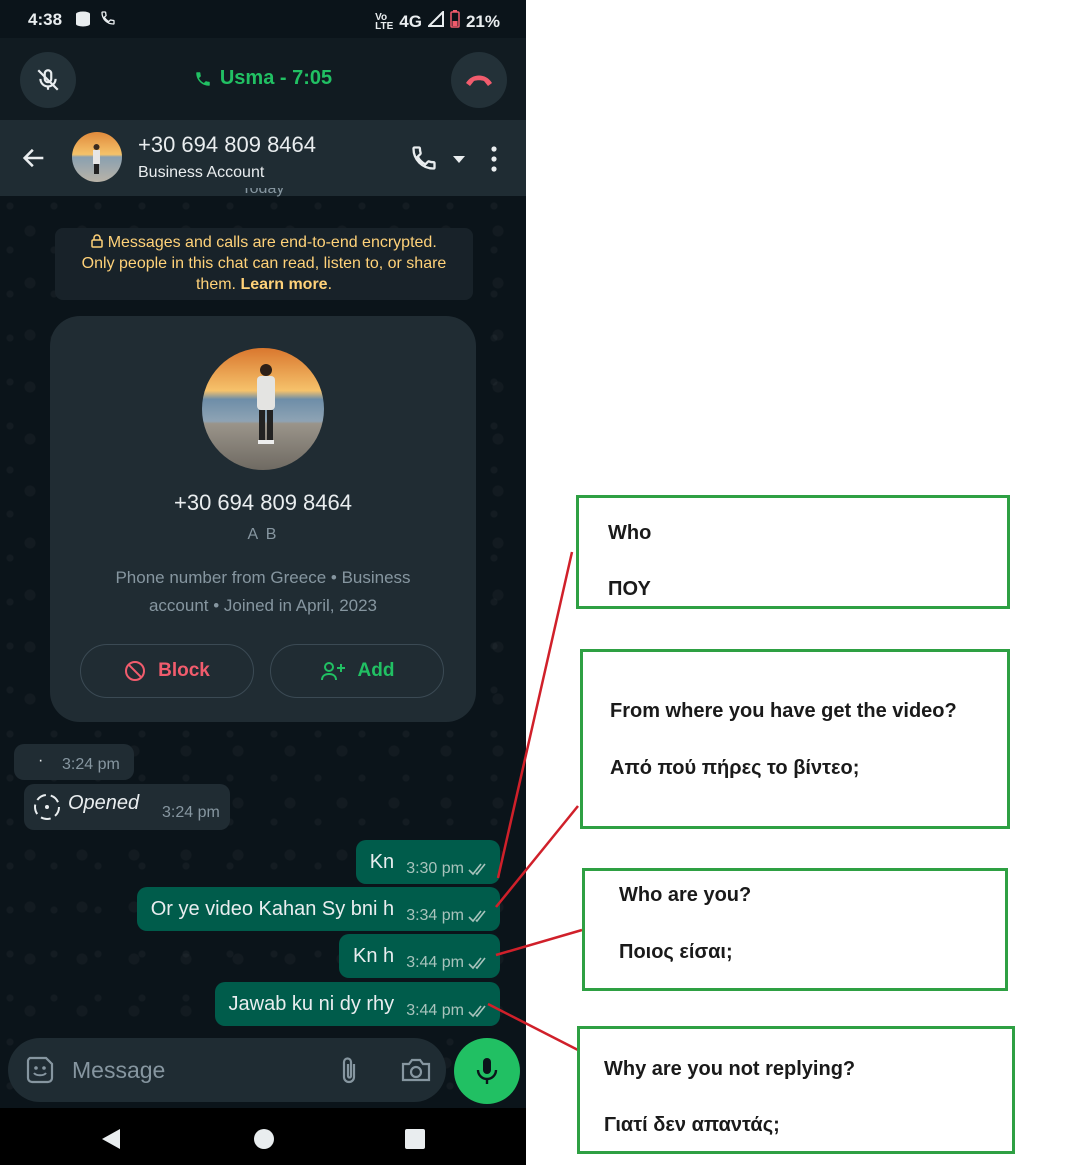 The height and width of the screenshot is (1165, 1080). Describe the element at coordinates (730, 1069) in the screenshot. I see `annotation-english: Why are you not replying?` at that location.